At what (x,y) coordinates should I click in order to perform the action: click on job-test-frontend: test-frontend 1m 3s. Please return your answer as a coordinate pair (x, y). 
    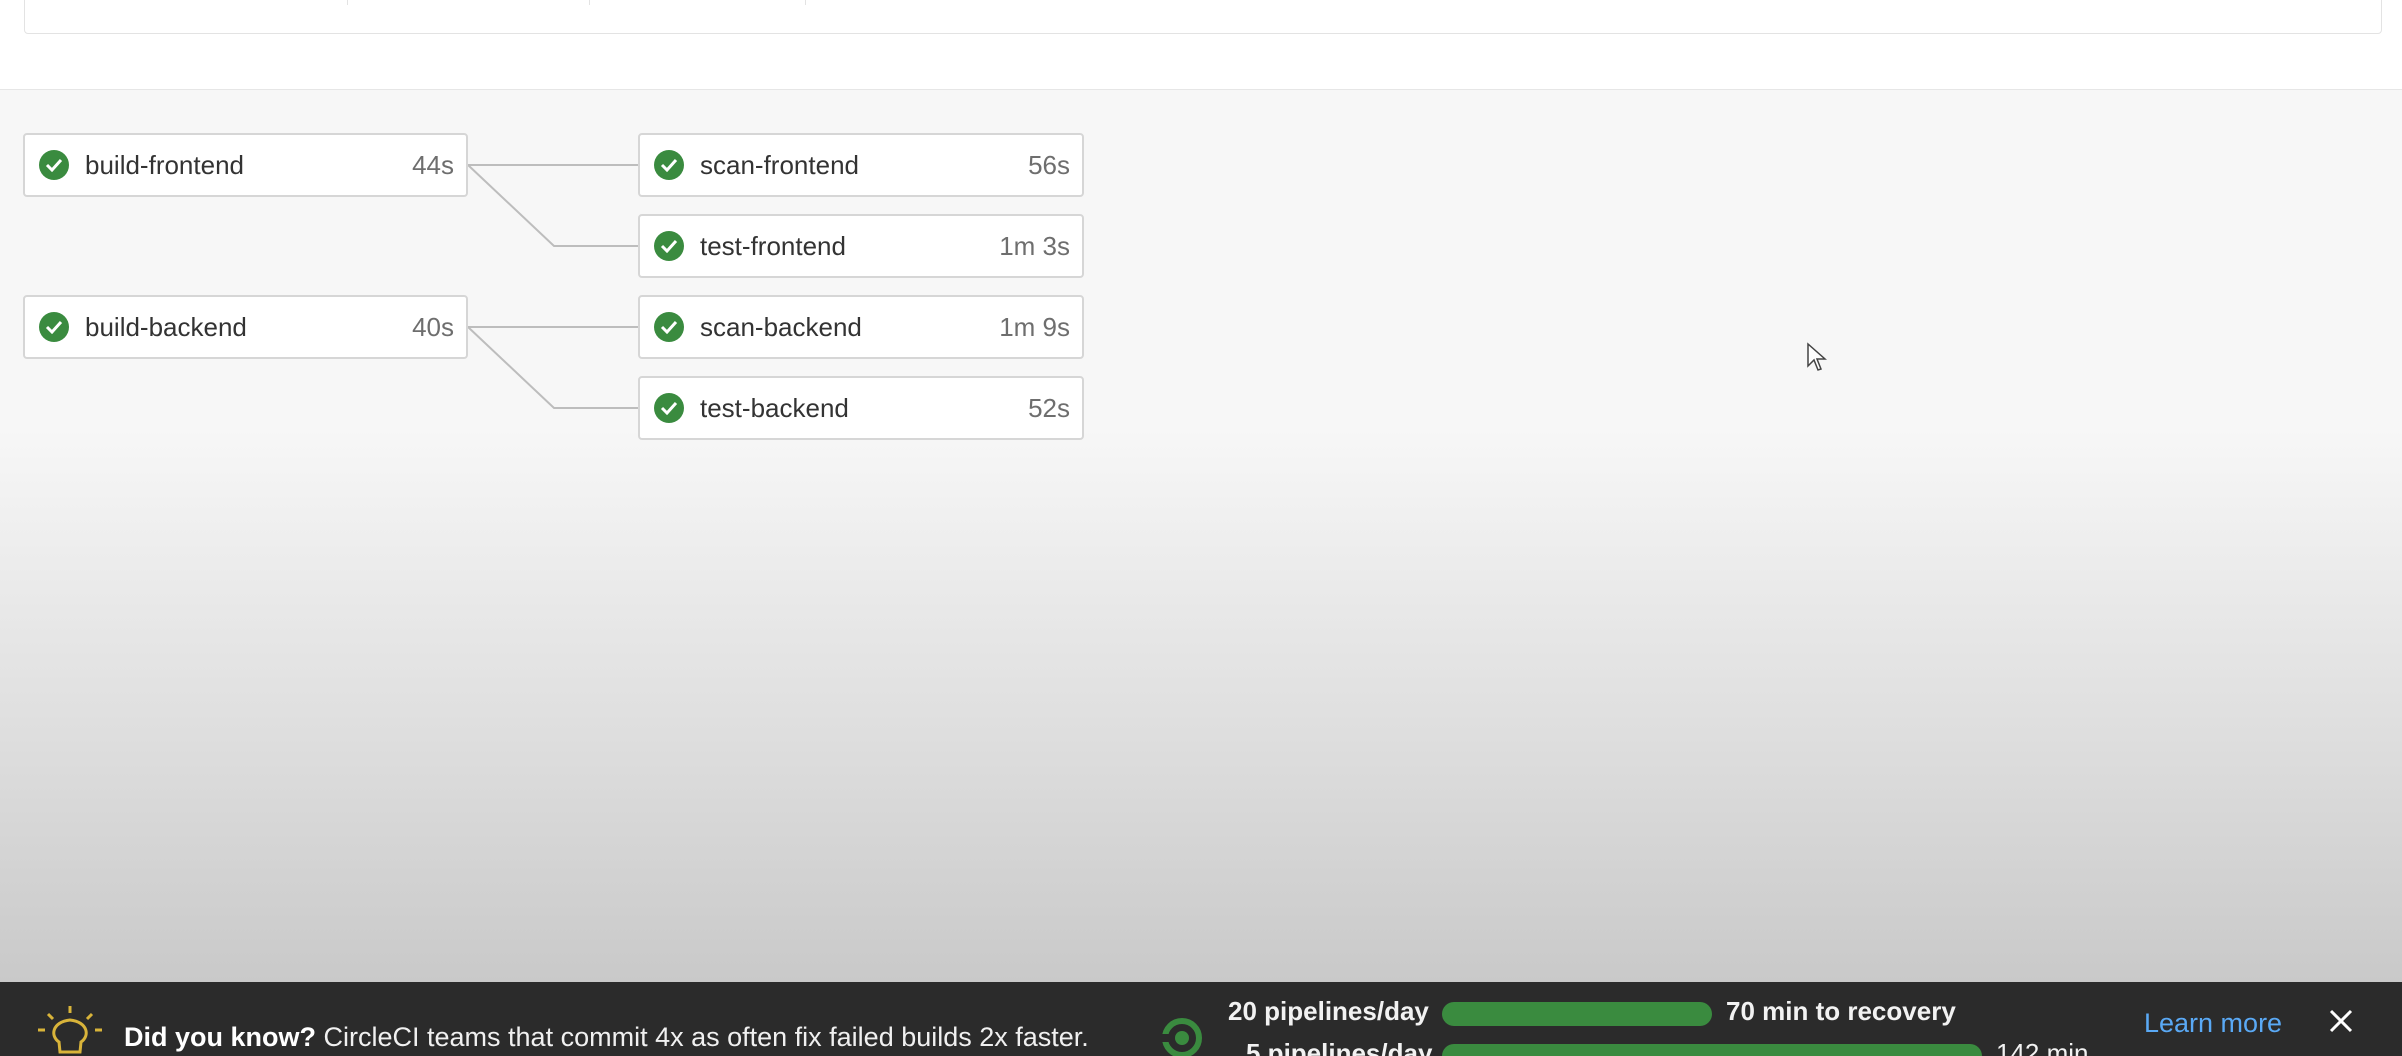
    Looking at the image, I should click on (861, 246).